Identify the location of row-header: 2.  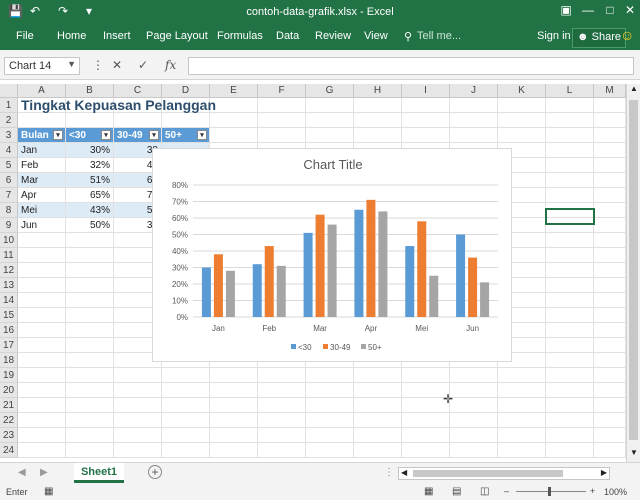
(9, 120).